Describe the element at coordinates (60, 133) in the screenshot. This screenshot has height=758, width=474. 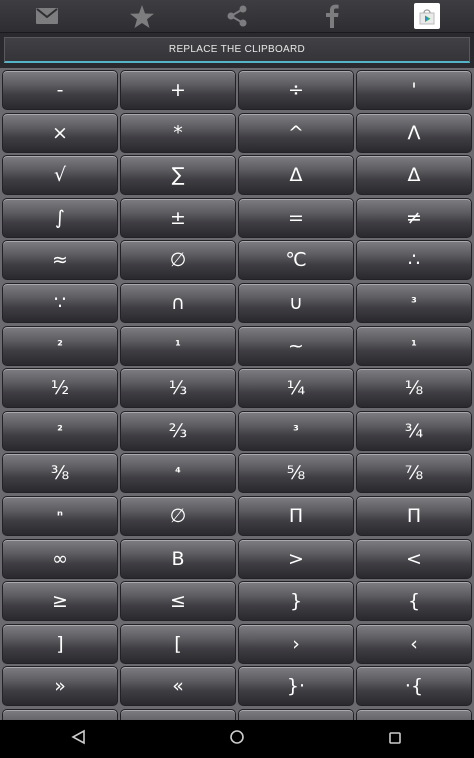
I see `symbol-key: ×` at that location.